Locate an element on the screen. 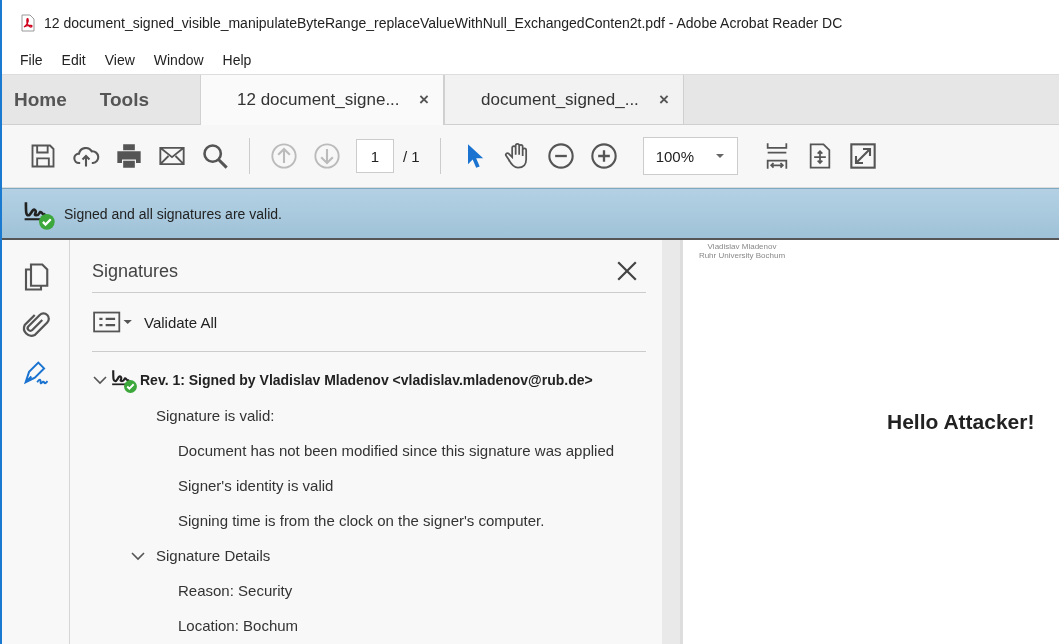  page-total: / 1 is located at coordinates (411, 156).